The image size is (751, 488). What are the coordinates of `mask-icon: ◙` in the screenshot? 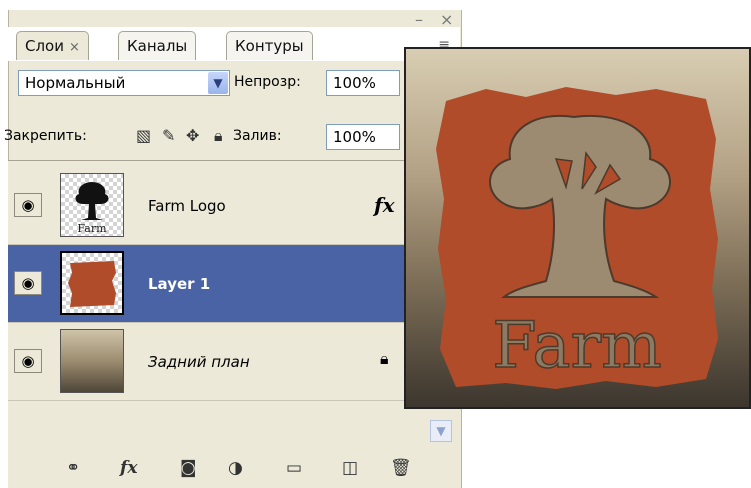 It's located at (188, 468).